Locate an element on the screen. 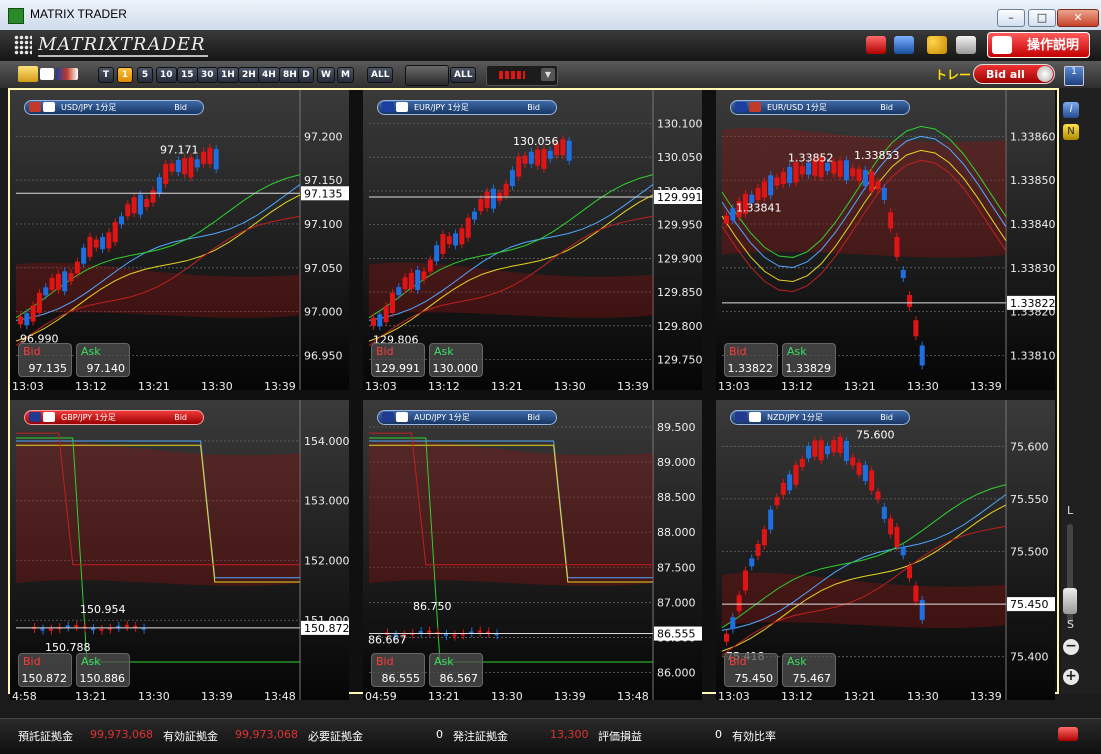 The height and width of the screenshot is (754, 1101). y-tick-label: 129.750 is located at coordinates (679, 360).